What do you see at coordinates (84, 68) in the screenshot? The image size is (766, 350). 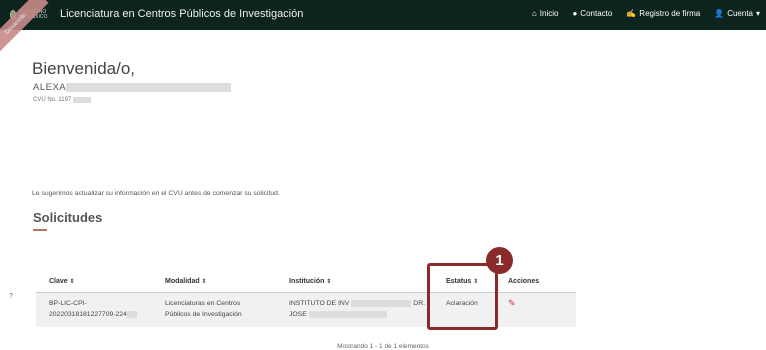 I see `welcome-heading: Bienvenida/o,` at bounding box center [84, 68].